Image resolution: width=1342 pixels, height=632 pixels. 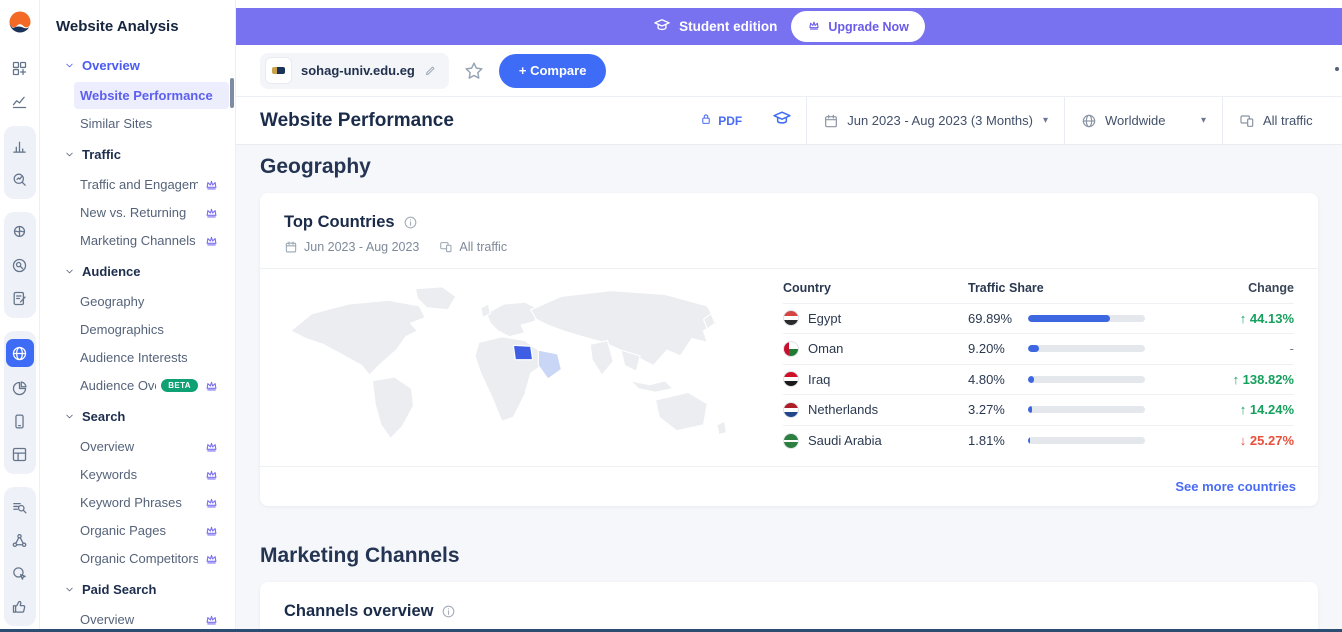 I want to click on traffic-share-cell: 69.89%, so click(x=1076, y=318).